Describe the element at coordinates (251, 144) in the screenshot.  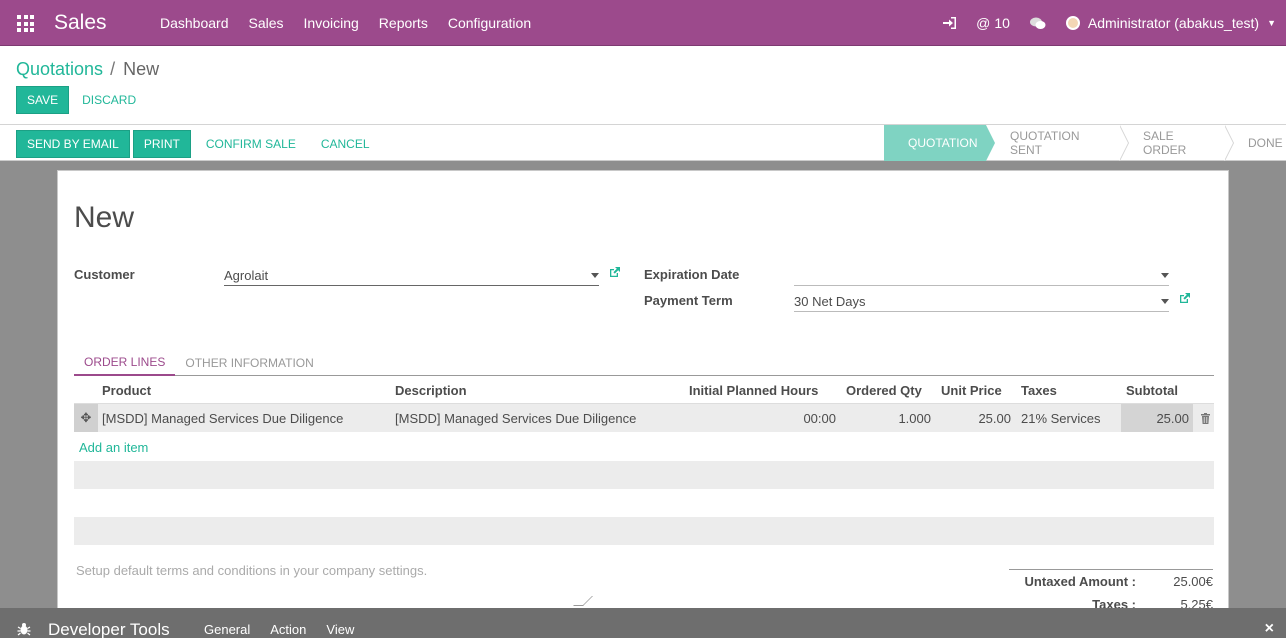
I see `confirm-sale-button: Confirm Sale` at that location.